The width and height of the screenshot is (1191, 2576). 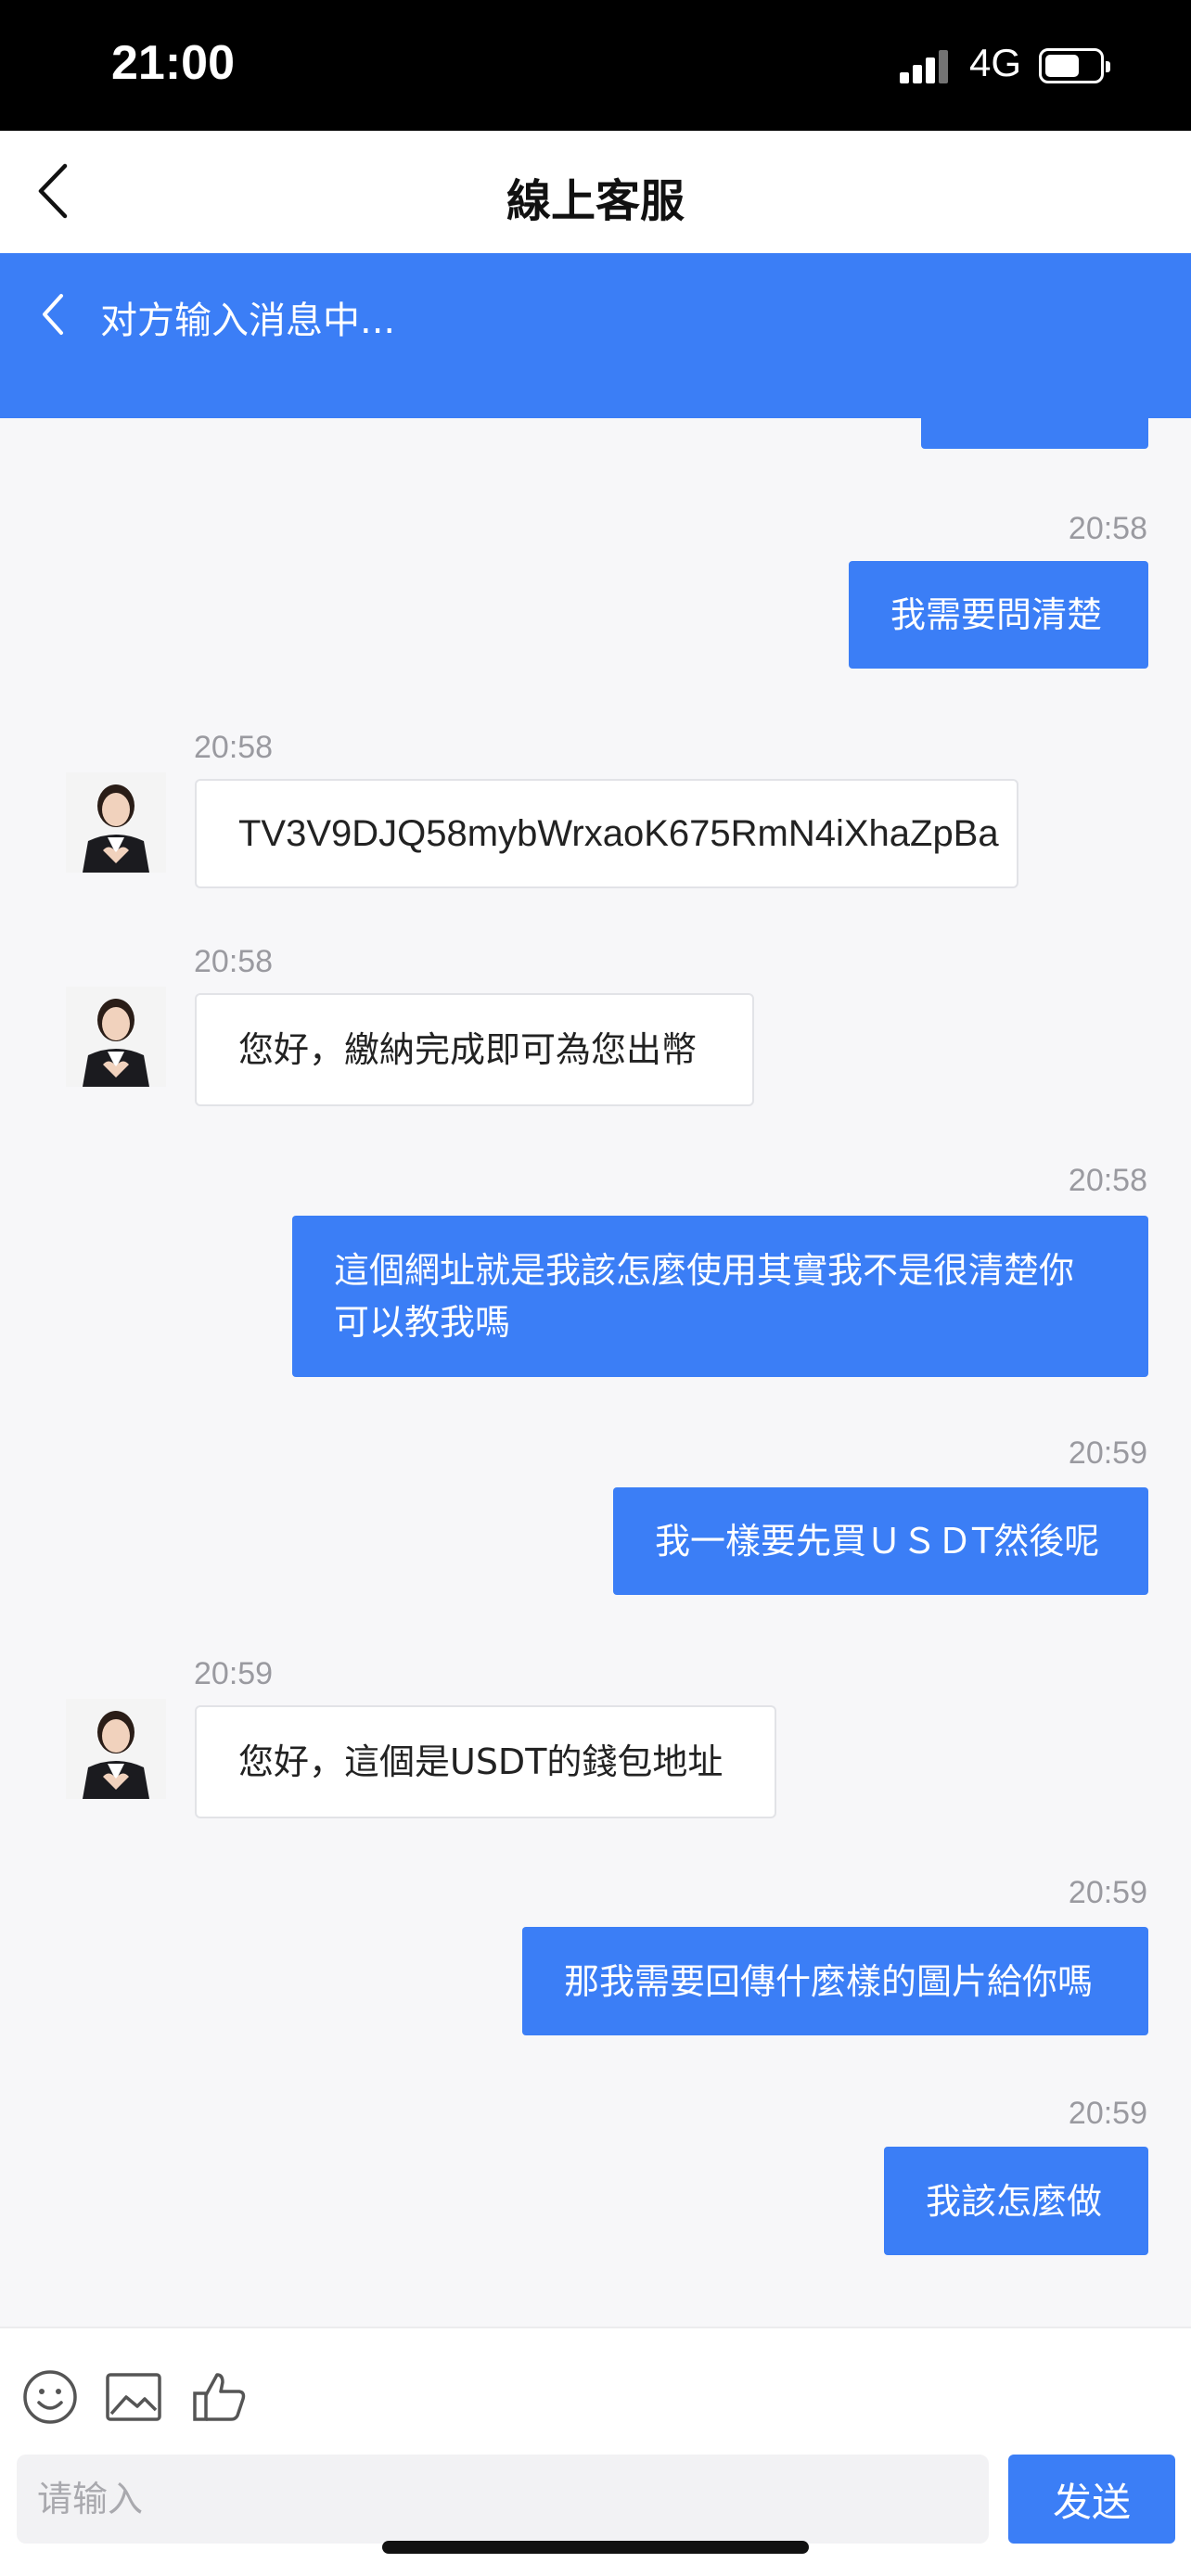 I want to click on composer: 发送, so click(x=595, y=2451).